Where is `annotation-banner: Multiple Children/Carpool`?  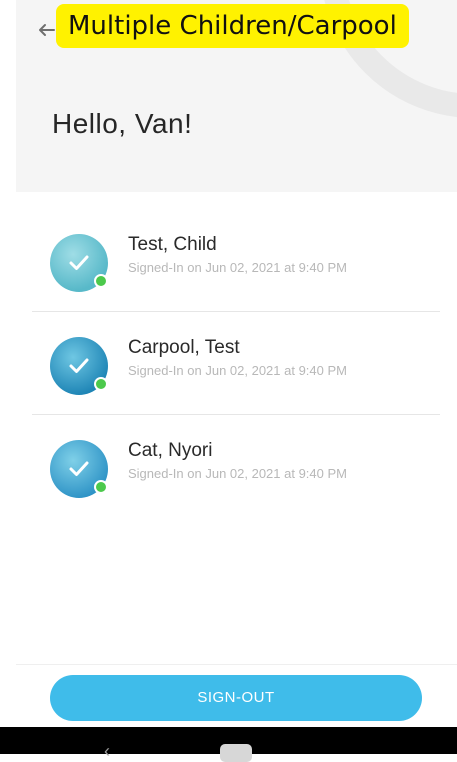 annotation-banner: Multiple Children/Carpool is located at coordinates (232, 26).